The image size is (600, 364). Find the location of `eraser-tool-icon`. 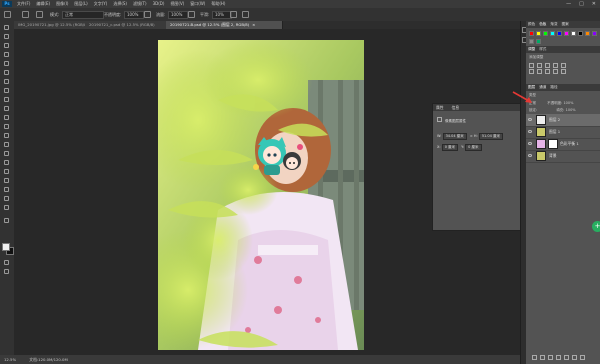

eraser-tool-icon is located at coordinates (6, 126).